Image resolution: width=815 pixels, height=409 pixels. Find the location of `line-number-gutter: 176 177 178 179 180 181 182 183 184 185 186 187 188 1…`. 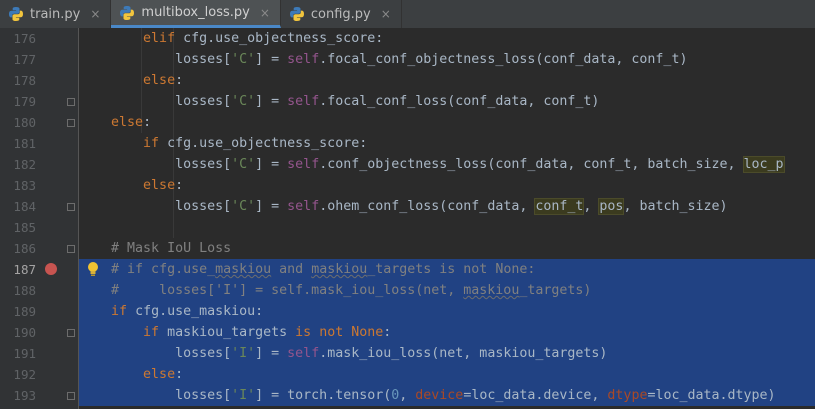

line-number-gutter: 176 177 178 179 180 181 182 183 184 185 186 187 188 1… is located at coordinates (39, 218).